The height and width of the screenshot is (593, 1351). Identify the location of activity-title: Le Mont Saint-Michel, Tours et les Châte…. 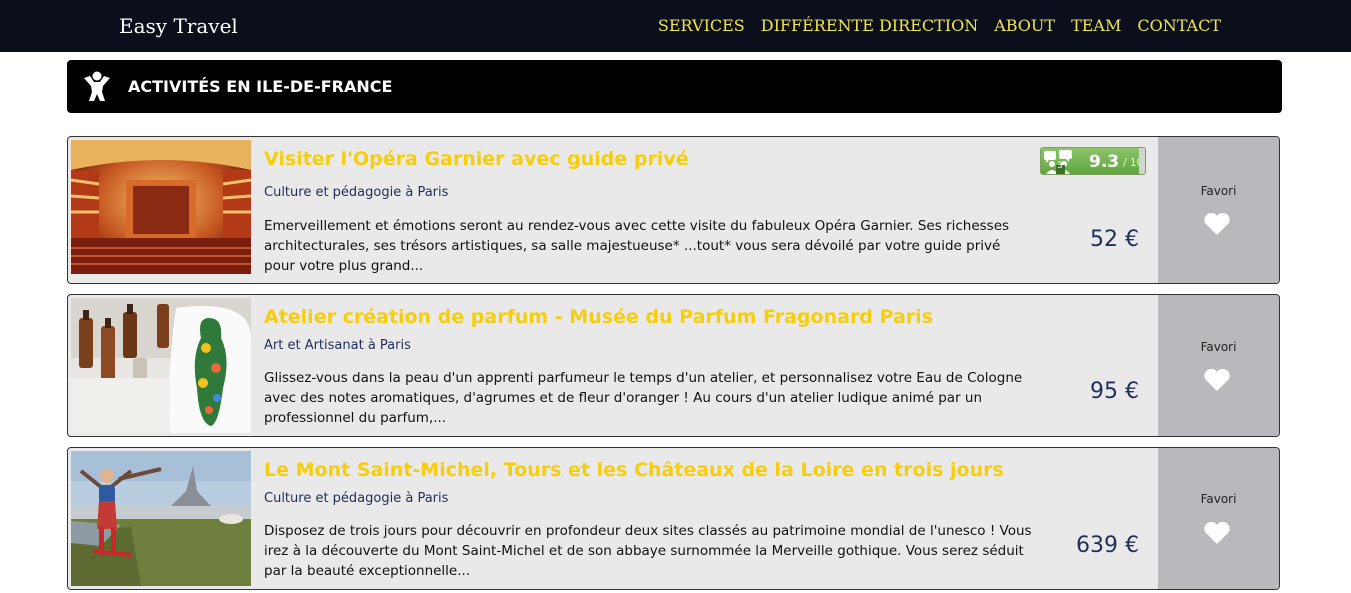
(634, 470).